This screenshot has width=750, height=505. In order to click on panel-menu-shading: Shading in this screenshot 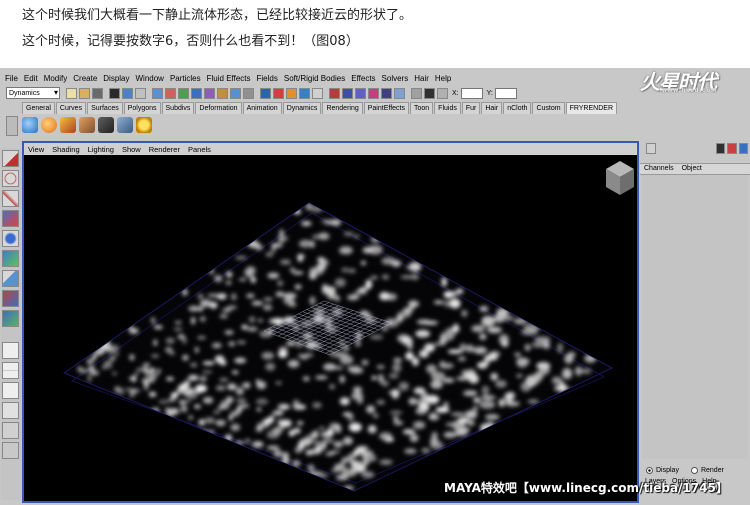, I will do `click(66, 149)`.